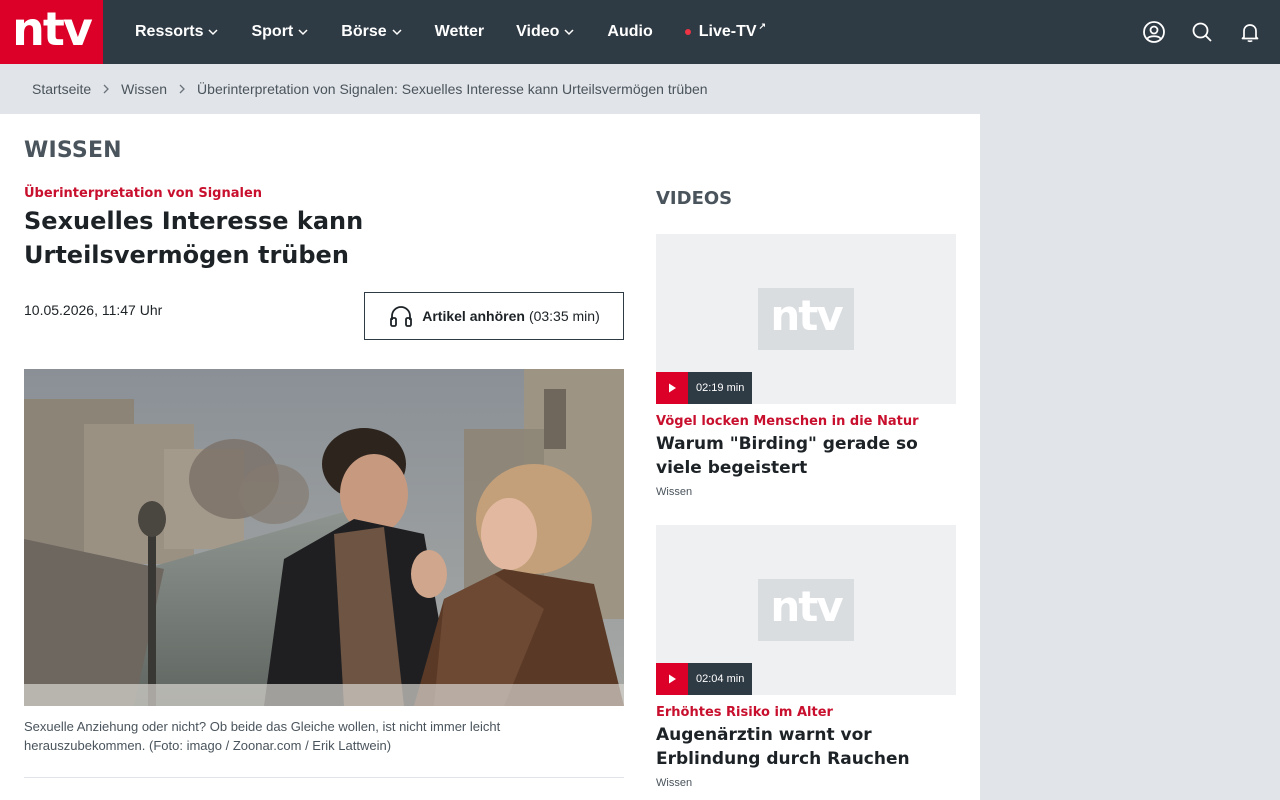 This screenshot has height=800, width=1280. Describe the element at coordinates (1250, 32) in the screenshot. I see `bell-icon` at that location.